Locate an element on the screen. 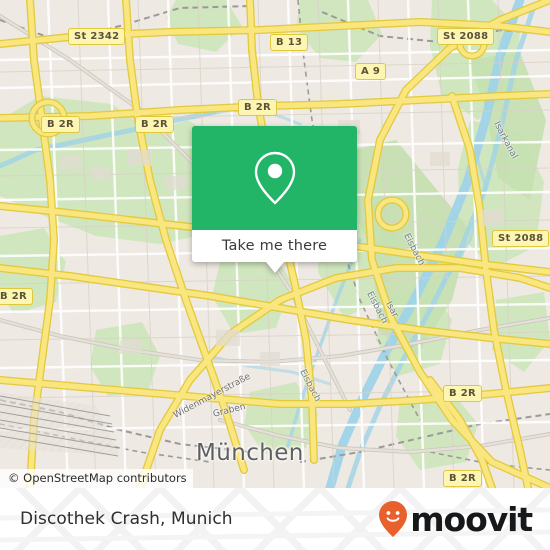  moovit-logo: moovit is located at coordinates (455, 519).